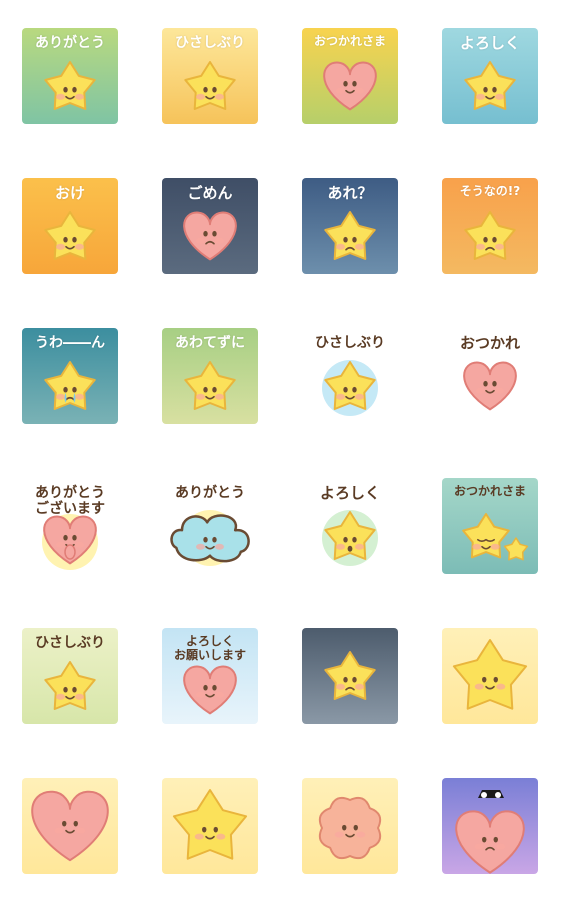  What do you see at coordinates (489, 343) in the screenshot?
I see `sticker-caption: おつかれ` at bounding box center [489, 343].